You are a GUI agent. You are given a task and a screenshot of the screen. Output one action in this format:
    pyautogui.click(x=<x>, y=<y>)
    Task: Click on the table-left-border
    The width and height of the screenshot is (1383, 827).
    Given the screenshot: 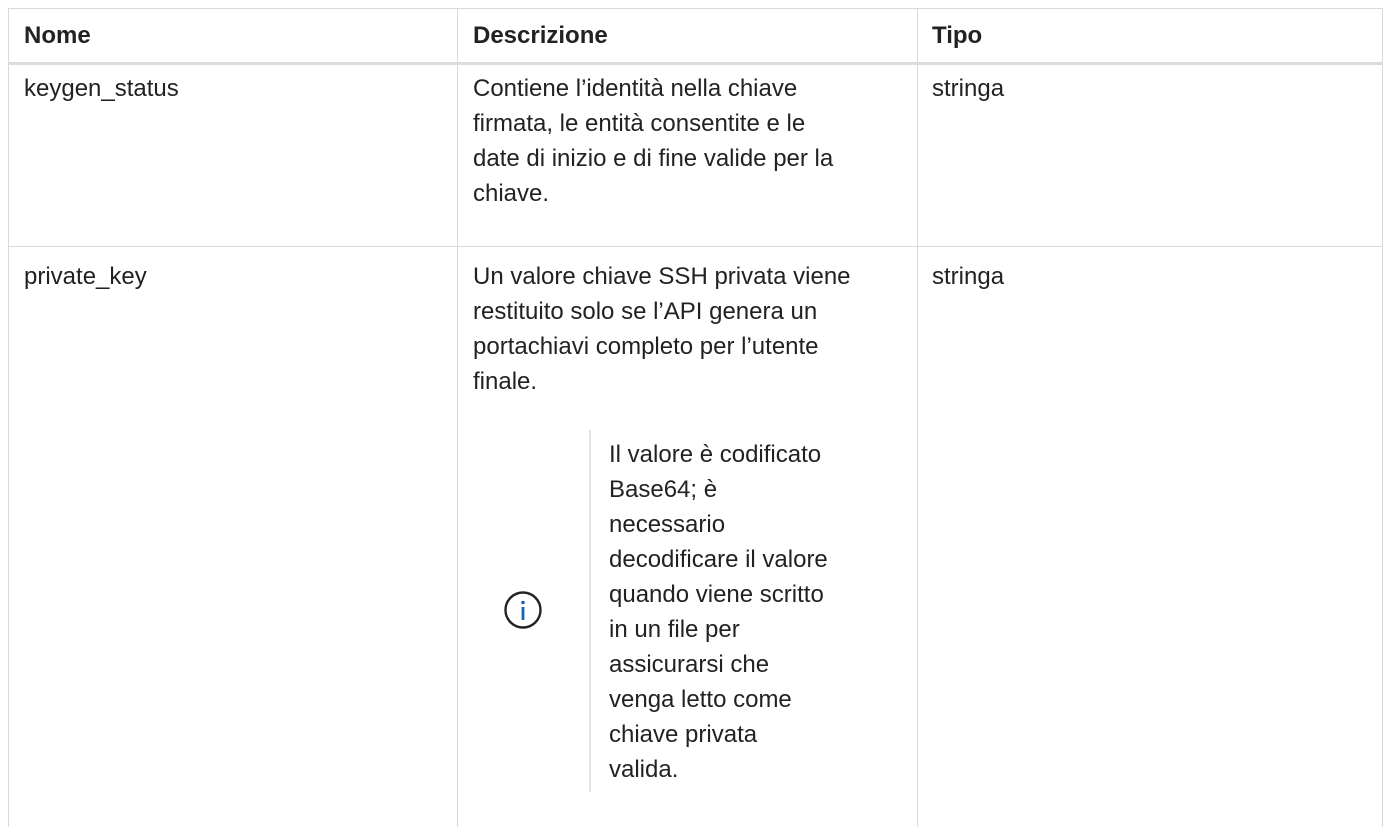 What is the action you would take?
    pyautogui.click(x=8, y=417)
    